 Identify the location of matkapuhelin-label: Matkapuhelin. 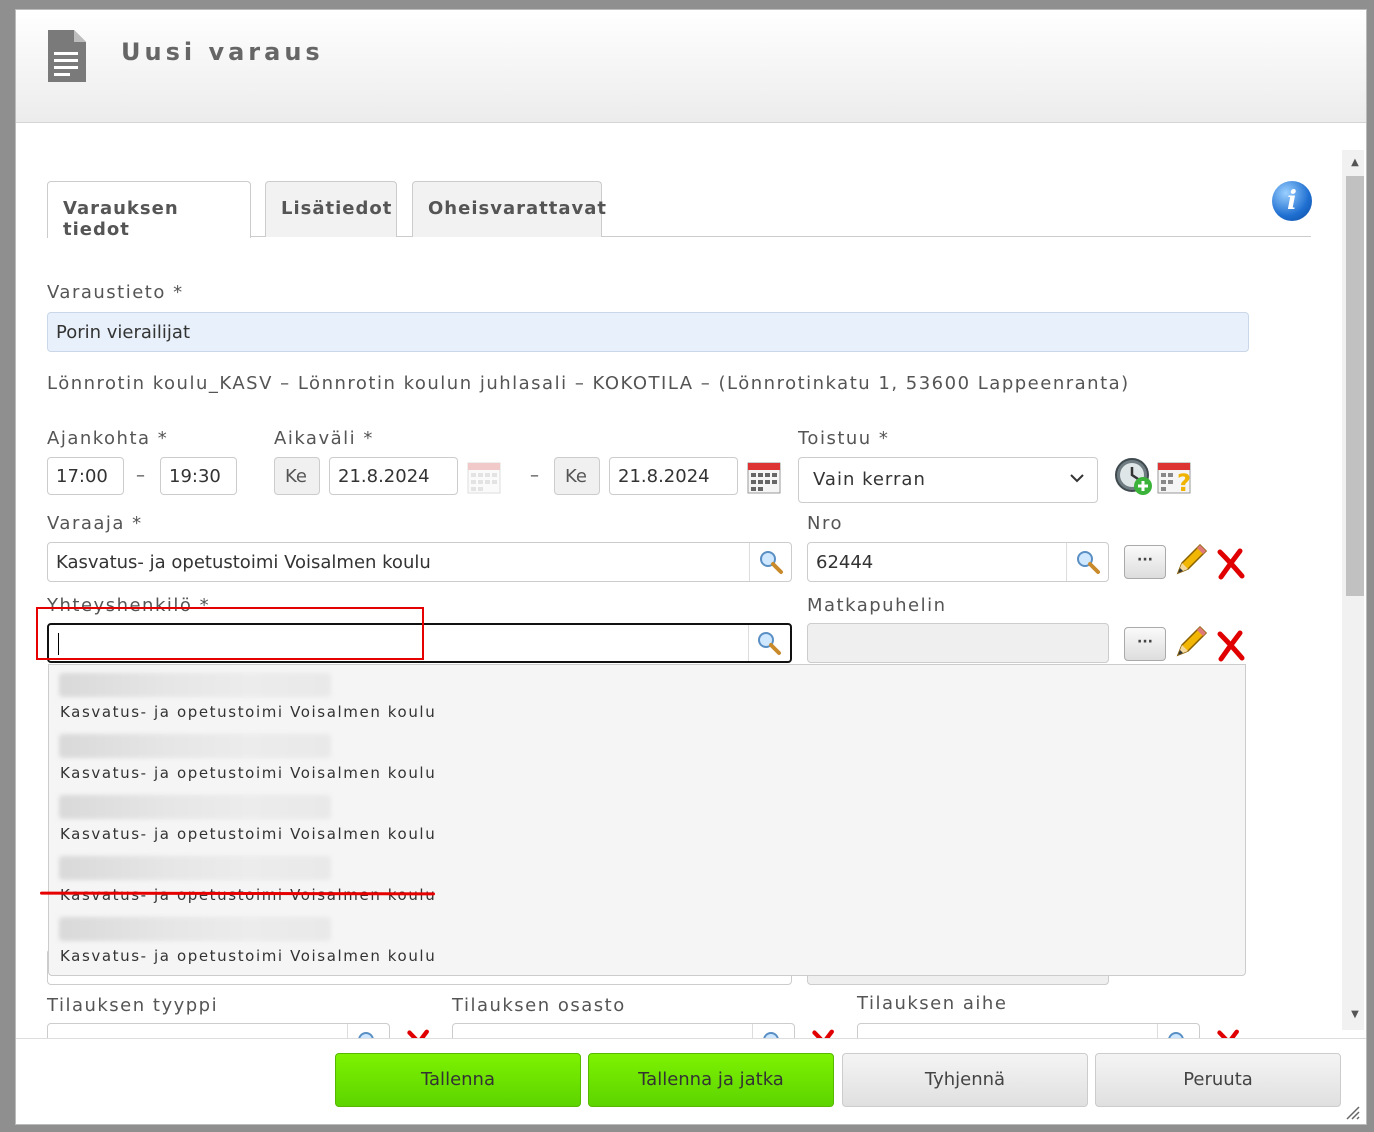
(877, 605).